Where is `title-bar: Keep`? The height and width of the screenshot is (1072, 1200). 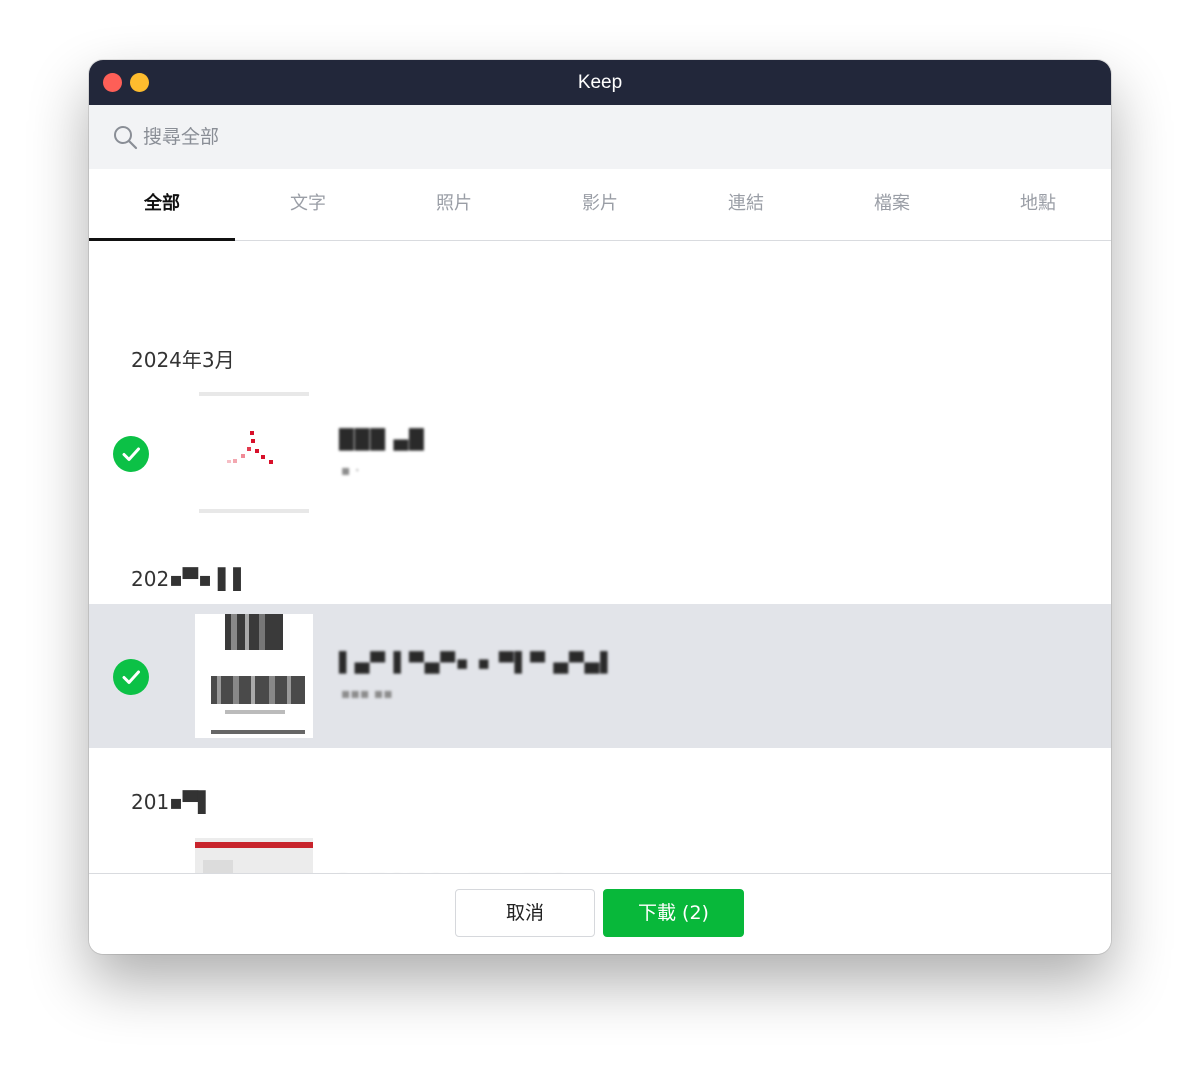
title-bar: Keep is located at coordinates (600, 82).